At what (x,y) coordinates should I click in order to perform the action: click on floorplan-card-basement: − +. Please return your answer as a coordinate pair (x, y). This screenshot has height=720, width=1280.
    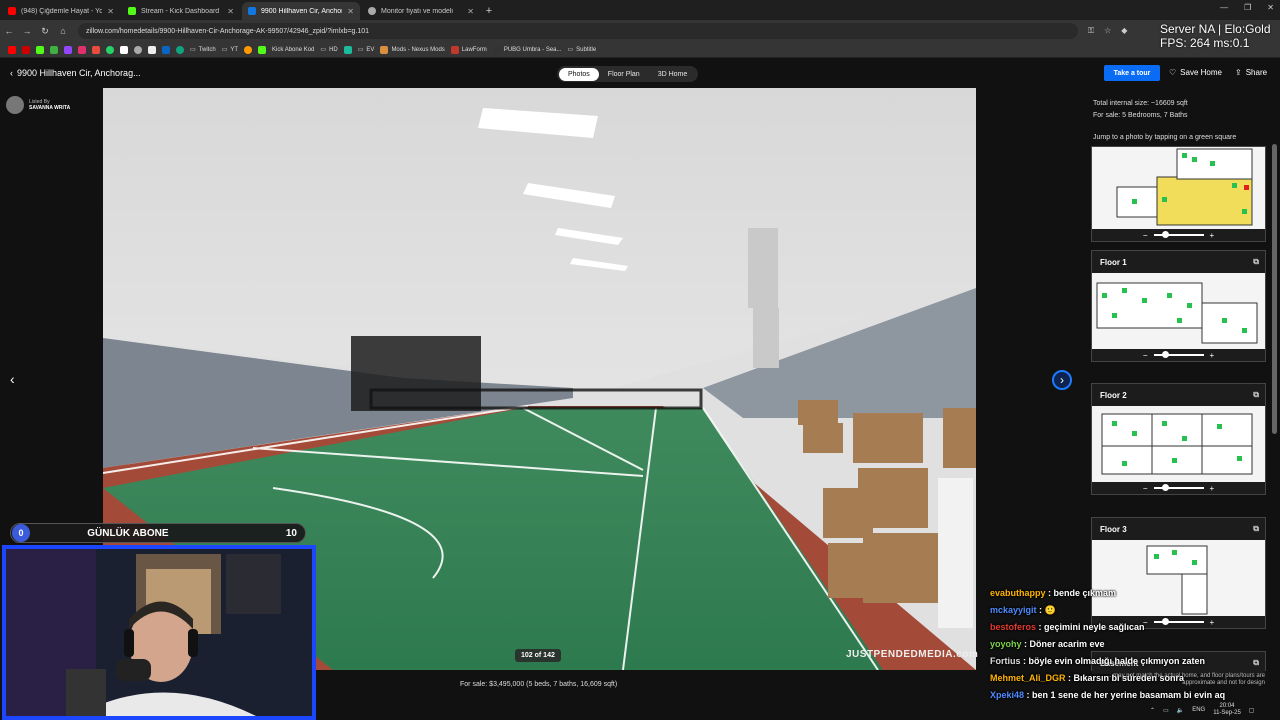
    Looking at the image, I should click on (1178, 194).